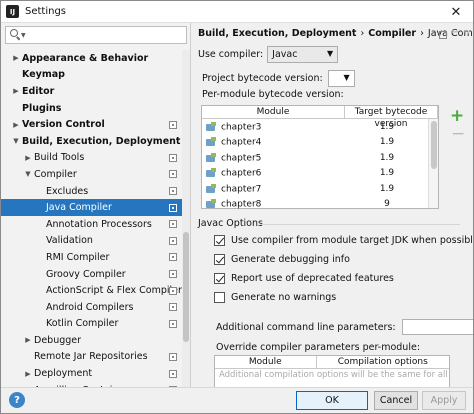 This screenshot has width=474, height=414. Describe the element at coordinates (105, 35) in the screenshot. I see `search-input` at that location.